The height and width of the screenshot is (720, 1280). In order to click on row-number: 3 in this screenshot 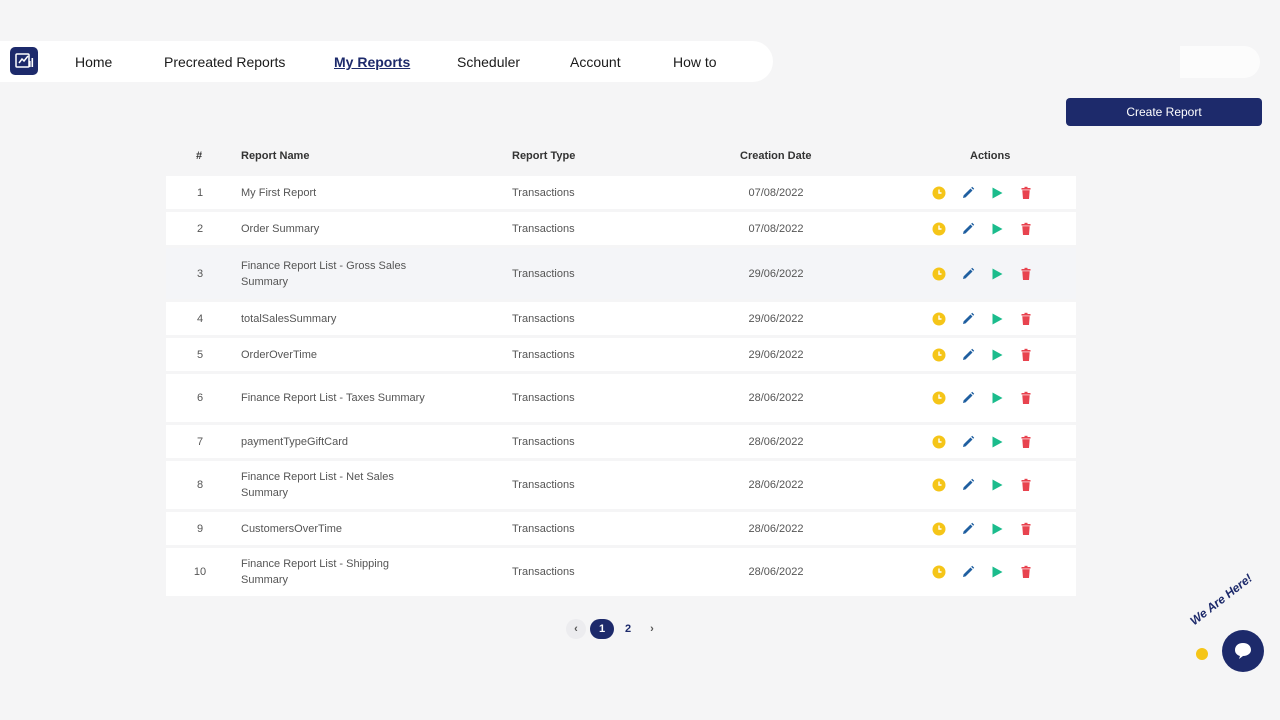, I will do `click(200, 273)`.